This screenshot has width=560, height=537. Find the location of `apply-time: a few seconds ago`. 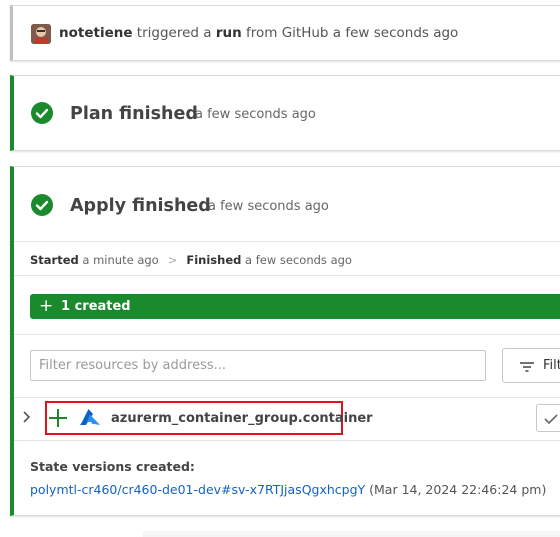

apply-time: a few seconds ago is located at coordinates (268, 206).